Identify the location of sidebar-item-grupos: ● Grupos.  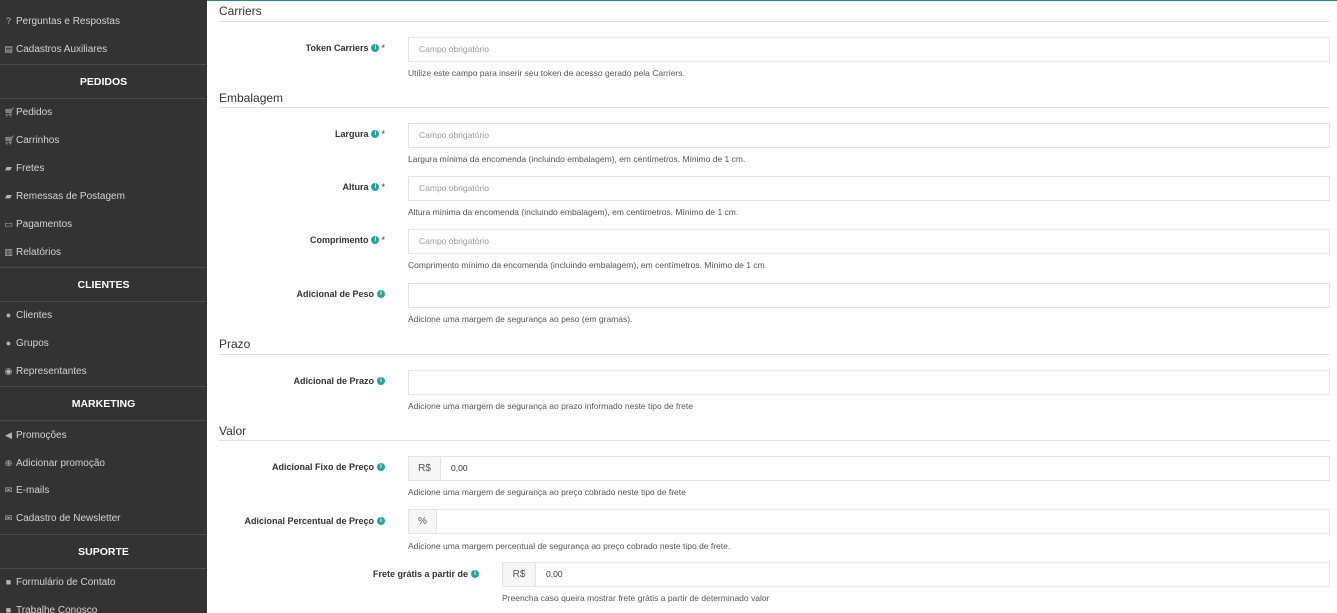
(103, 343).